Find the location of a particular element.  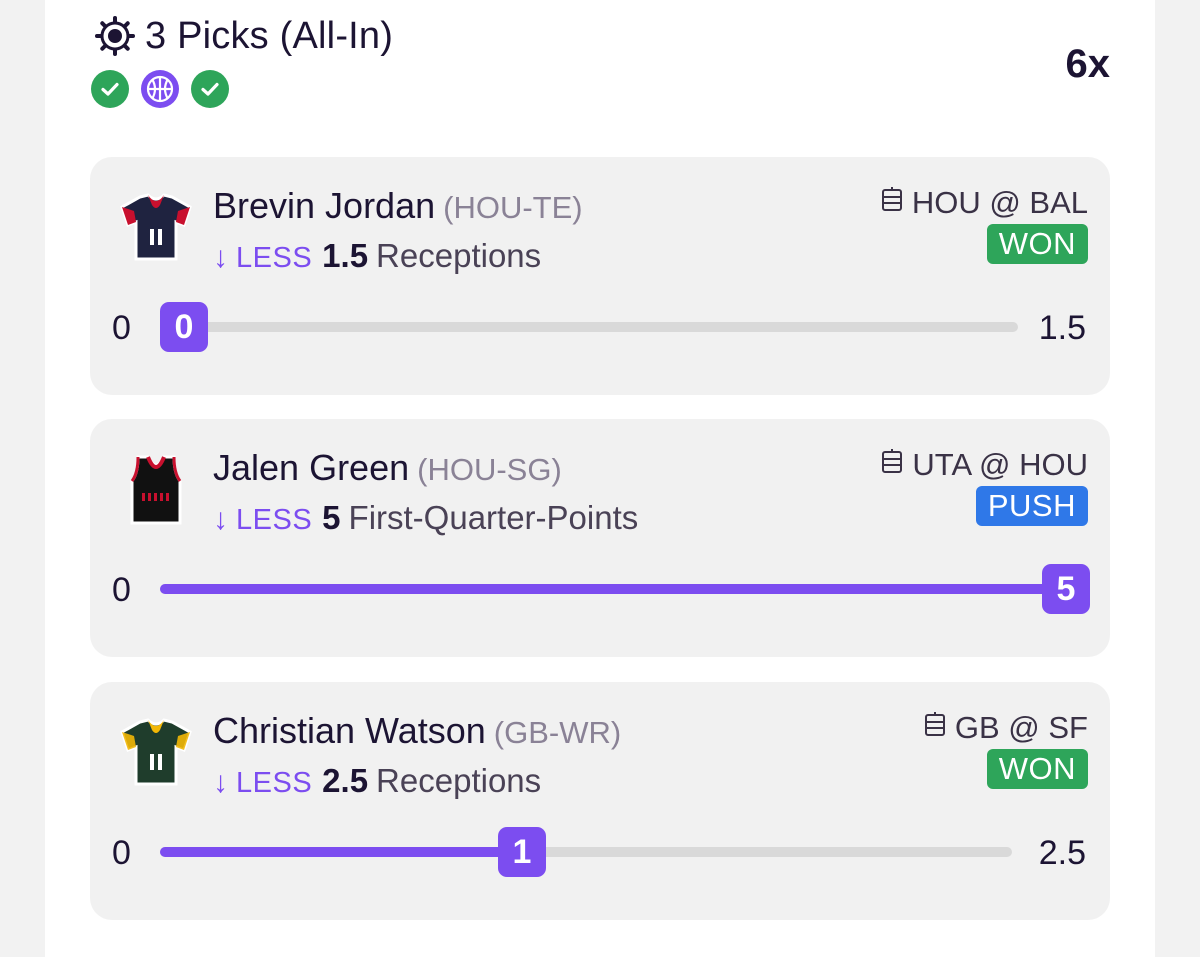

result-badge: PUSH is located at coordinates (1031, 506).